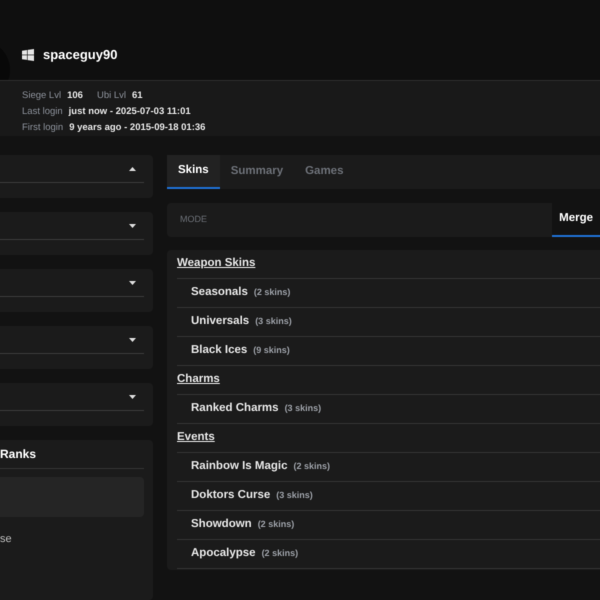 The image size is (600, 600). Describe the element at coordinates (6, 539) in the screenshot. I see `rank-item: se` at that location.